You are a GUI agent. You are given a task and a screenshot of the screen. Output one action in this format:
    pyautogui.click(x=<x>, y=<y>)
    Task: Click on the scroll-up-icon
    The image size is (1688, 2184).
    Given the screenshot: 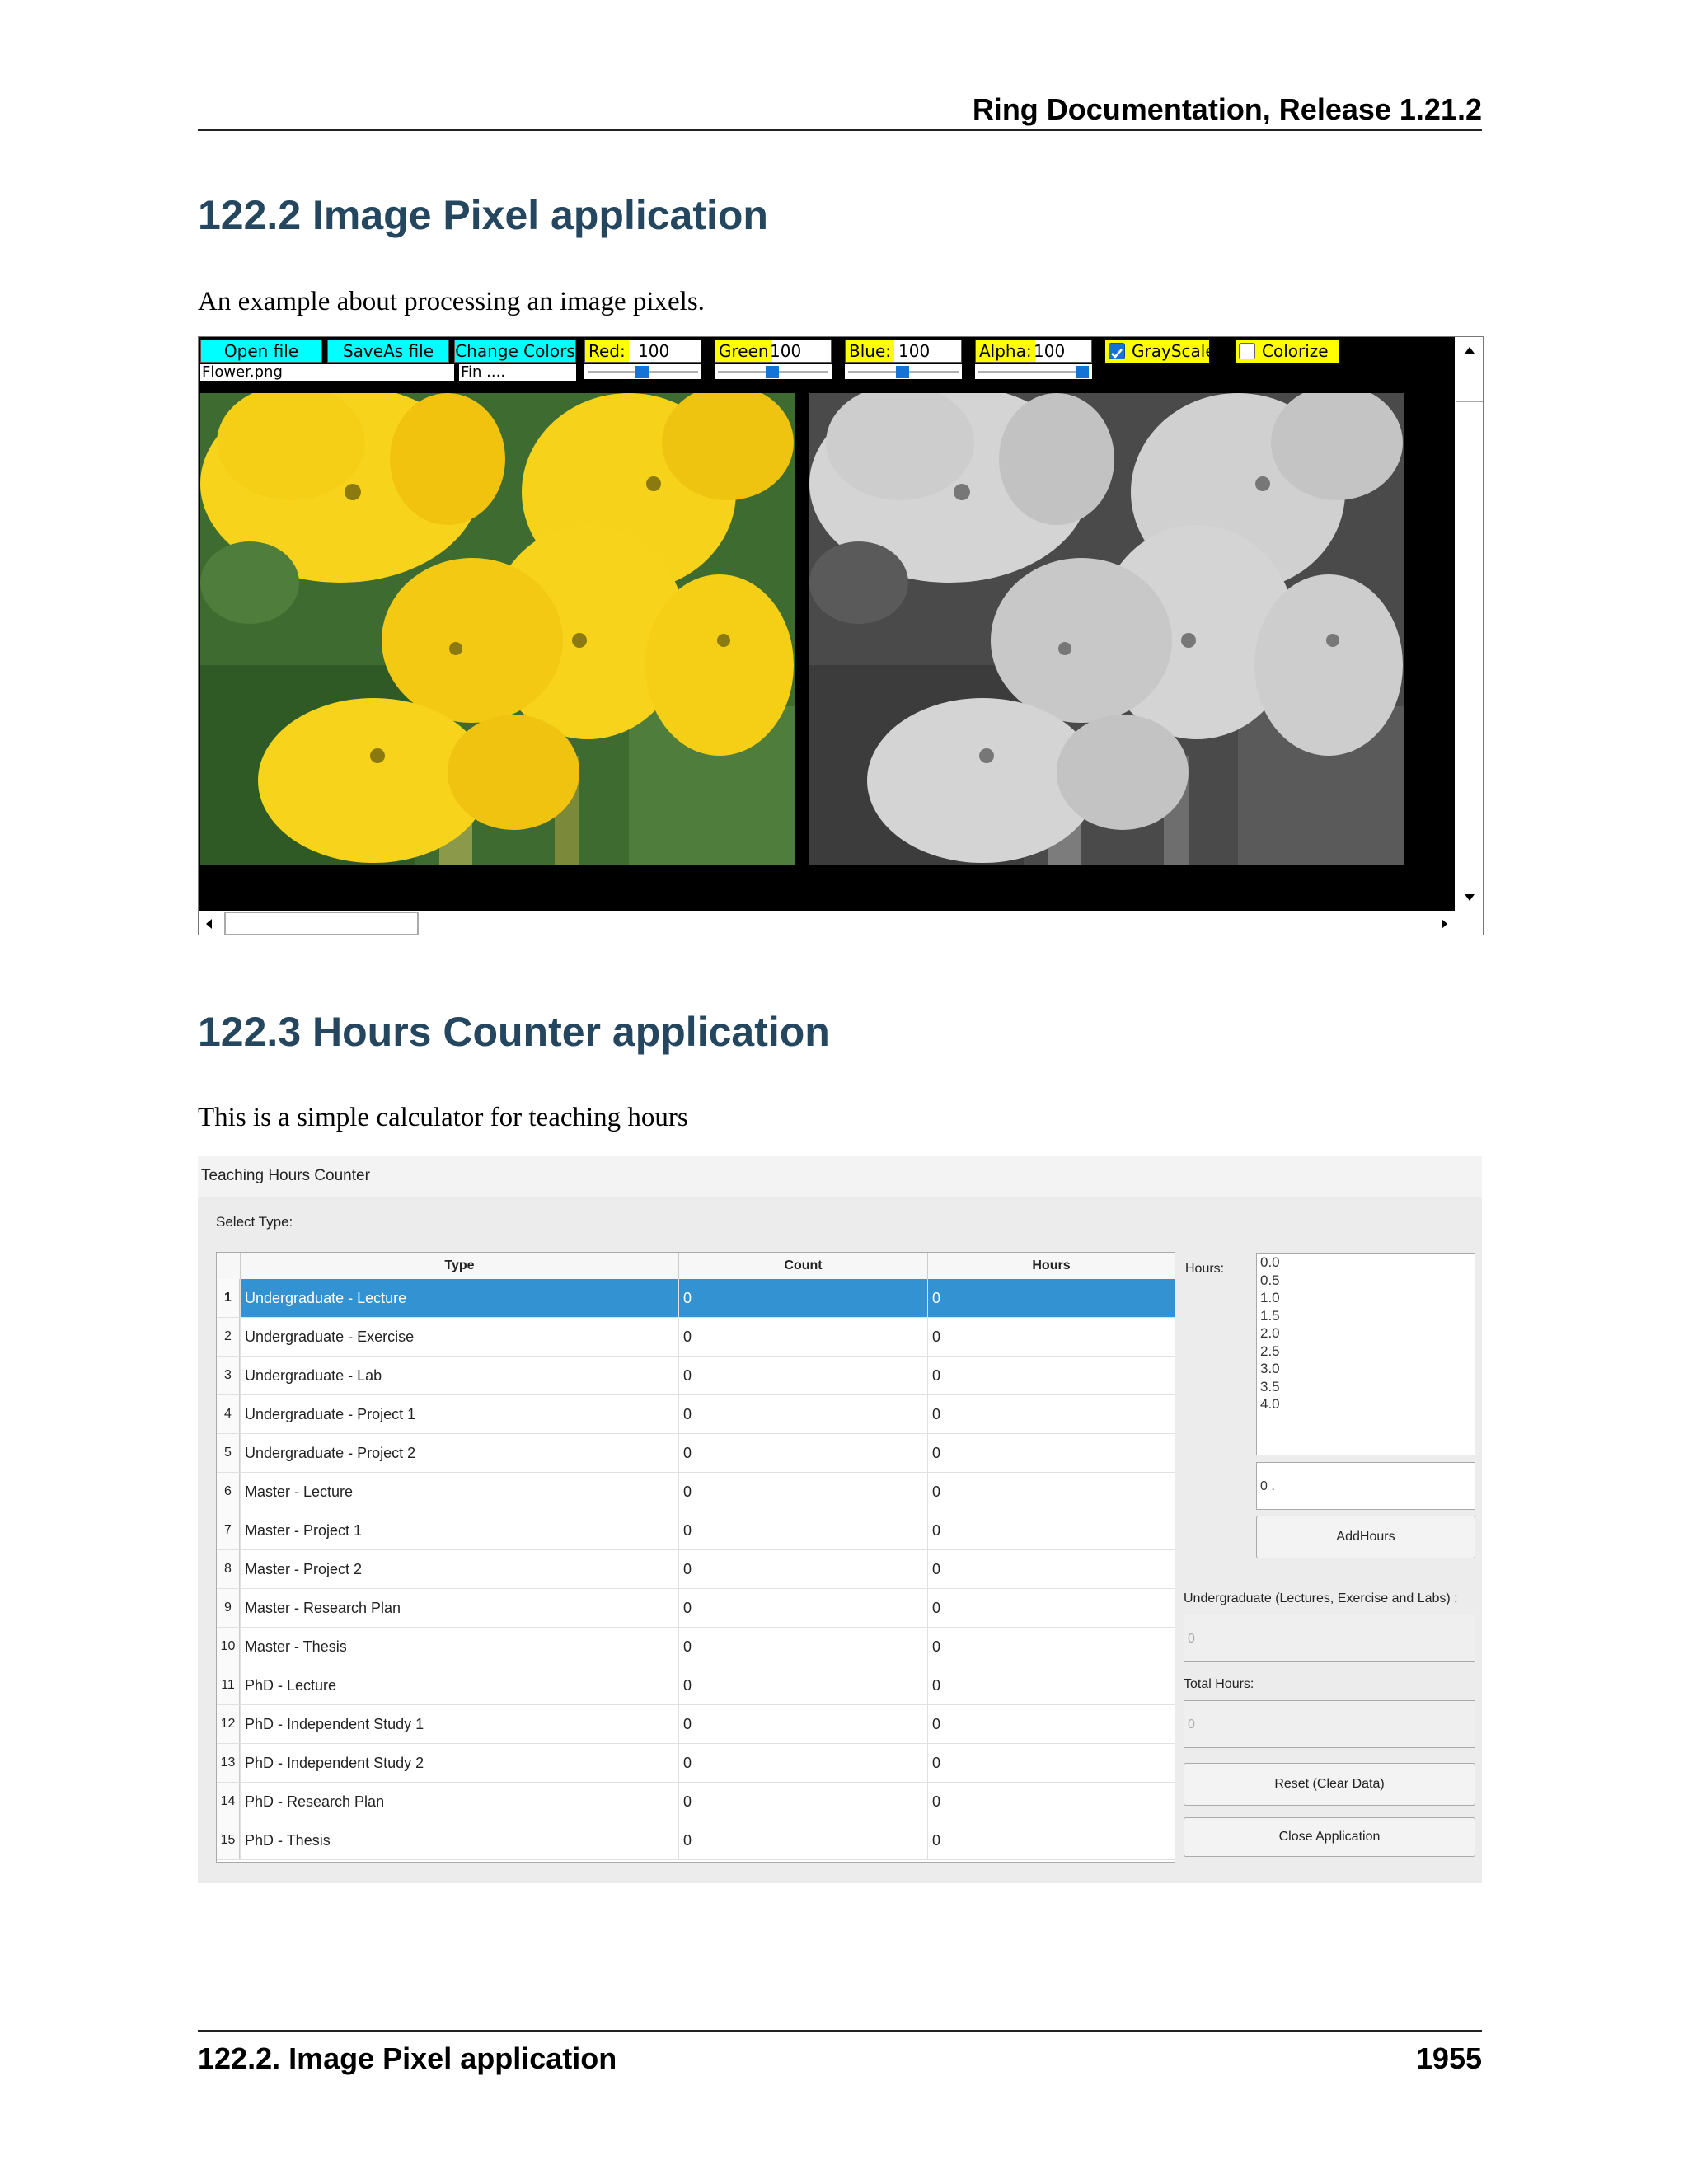 What is the action you would take?
    pyautogui.click(x=1470, y=350)
    